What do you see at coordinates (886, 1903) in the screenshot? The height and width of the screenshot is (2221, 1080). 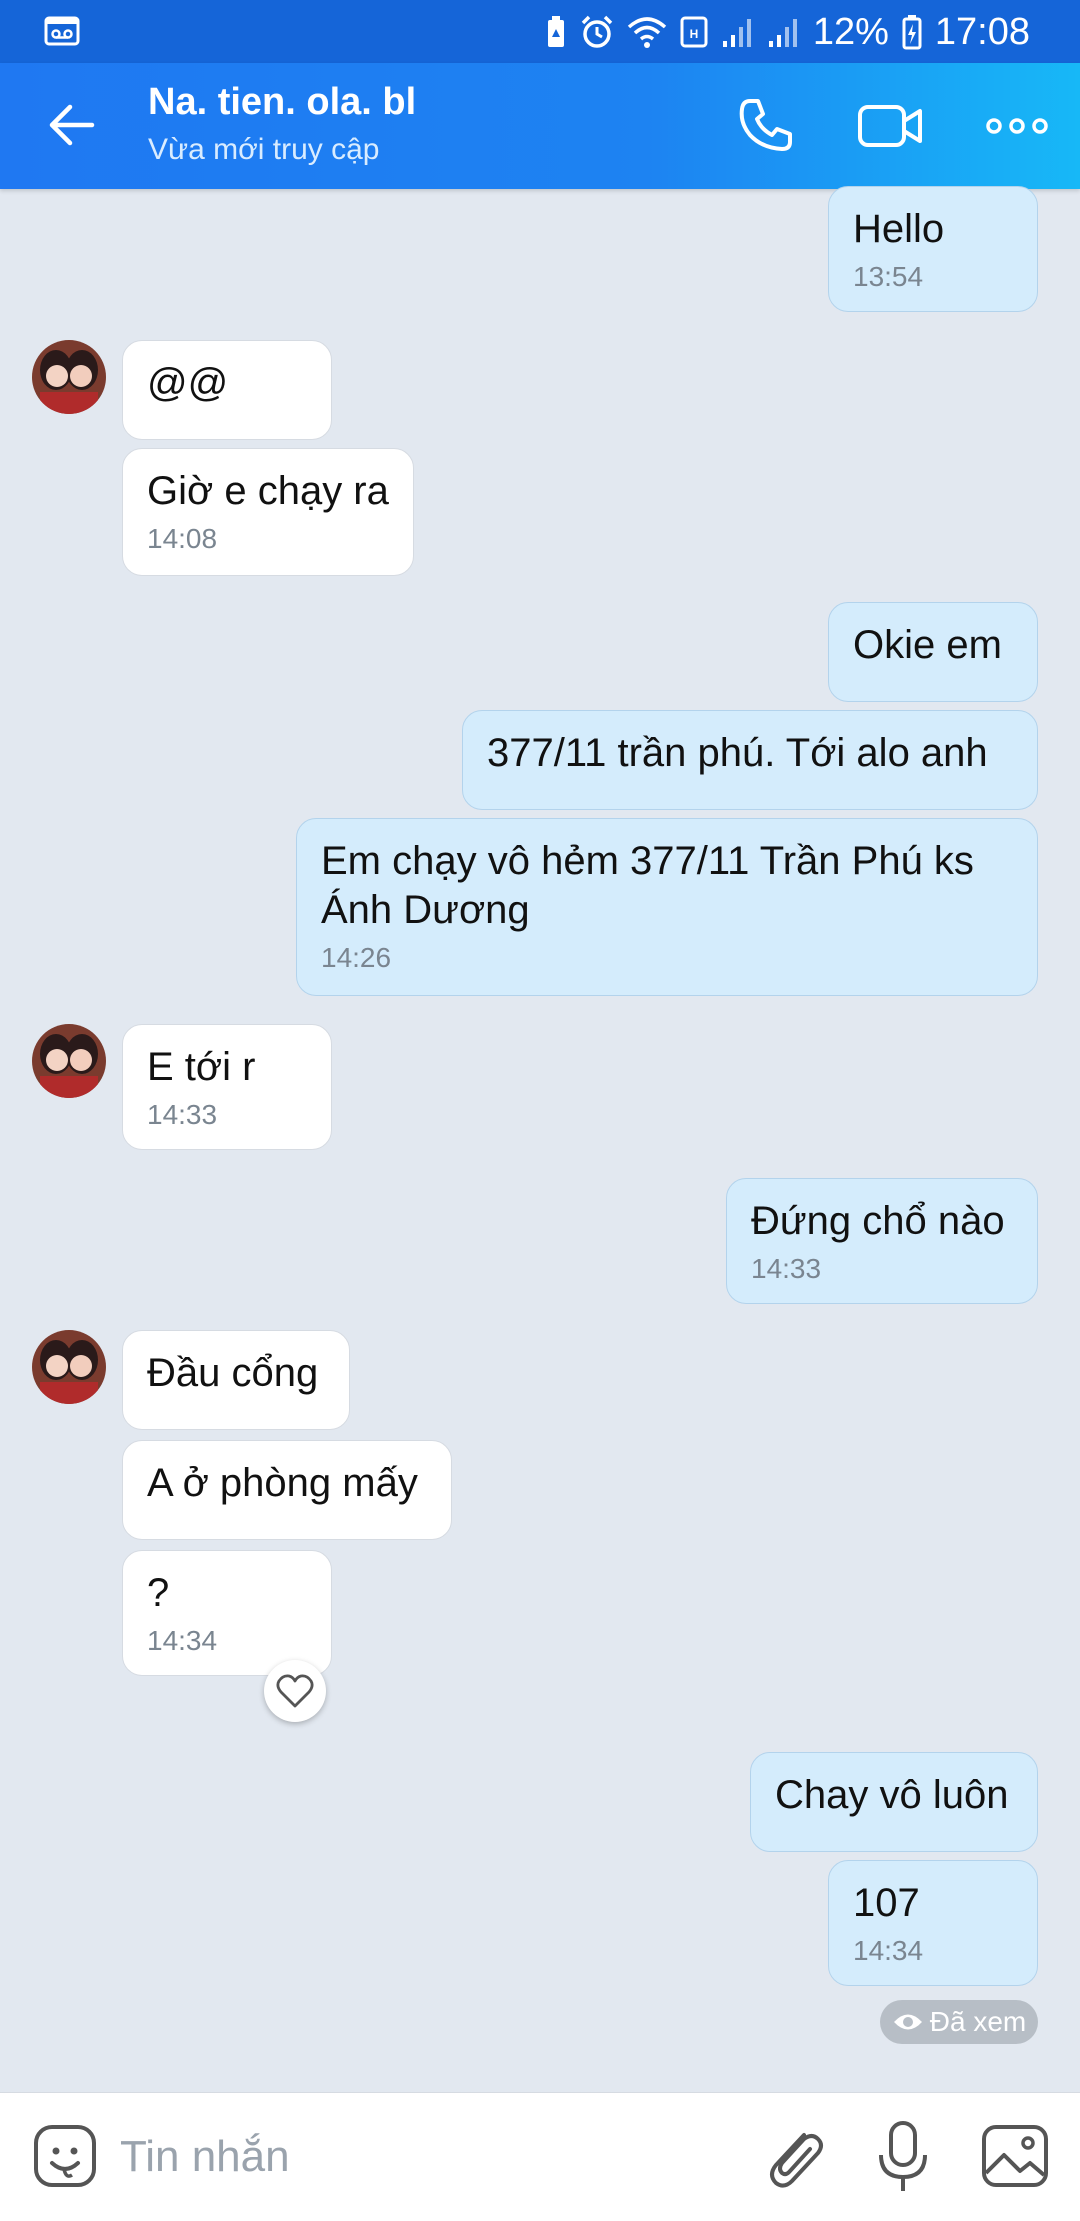 I see `message-text: 107` at bounding box center [886, 1903].